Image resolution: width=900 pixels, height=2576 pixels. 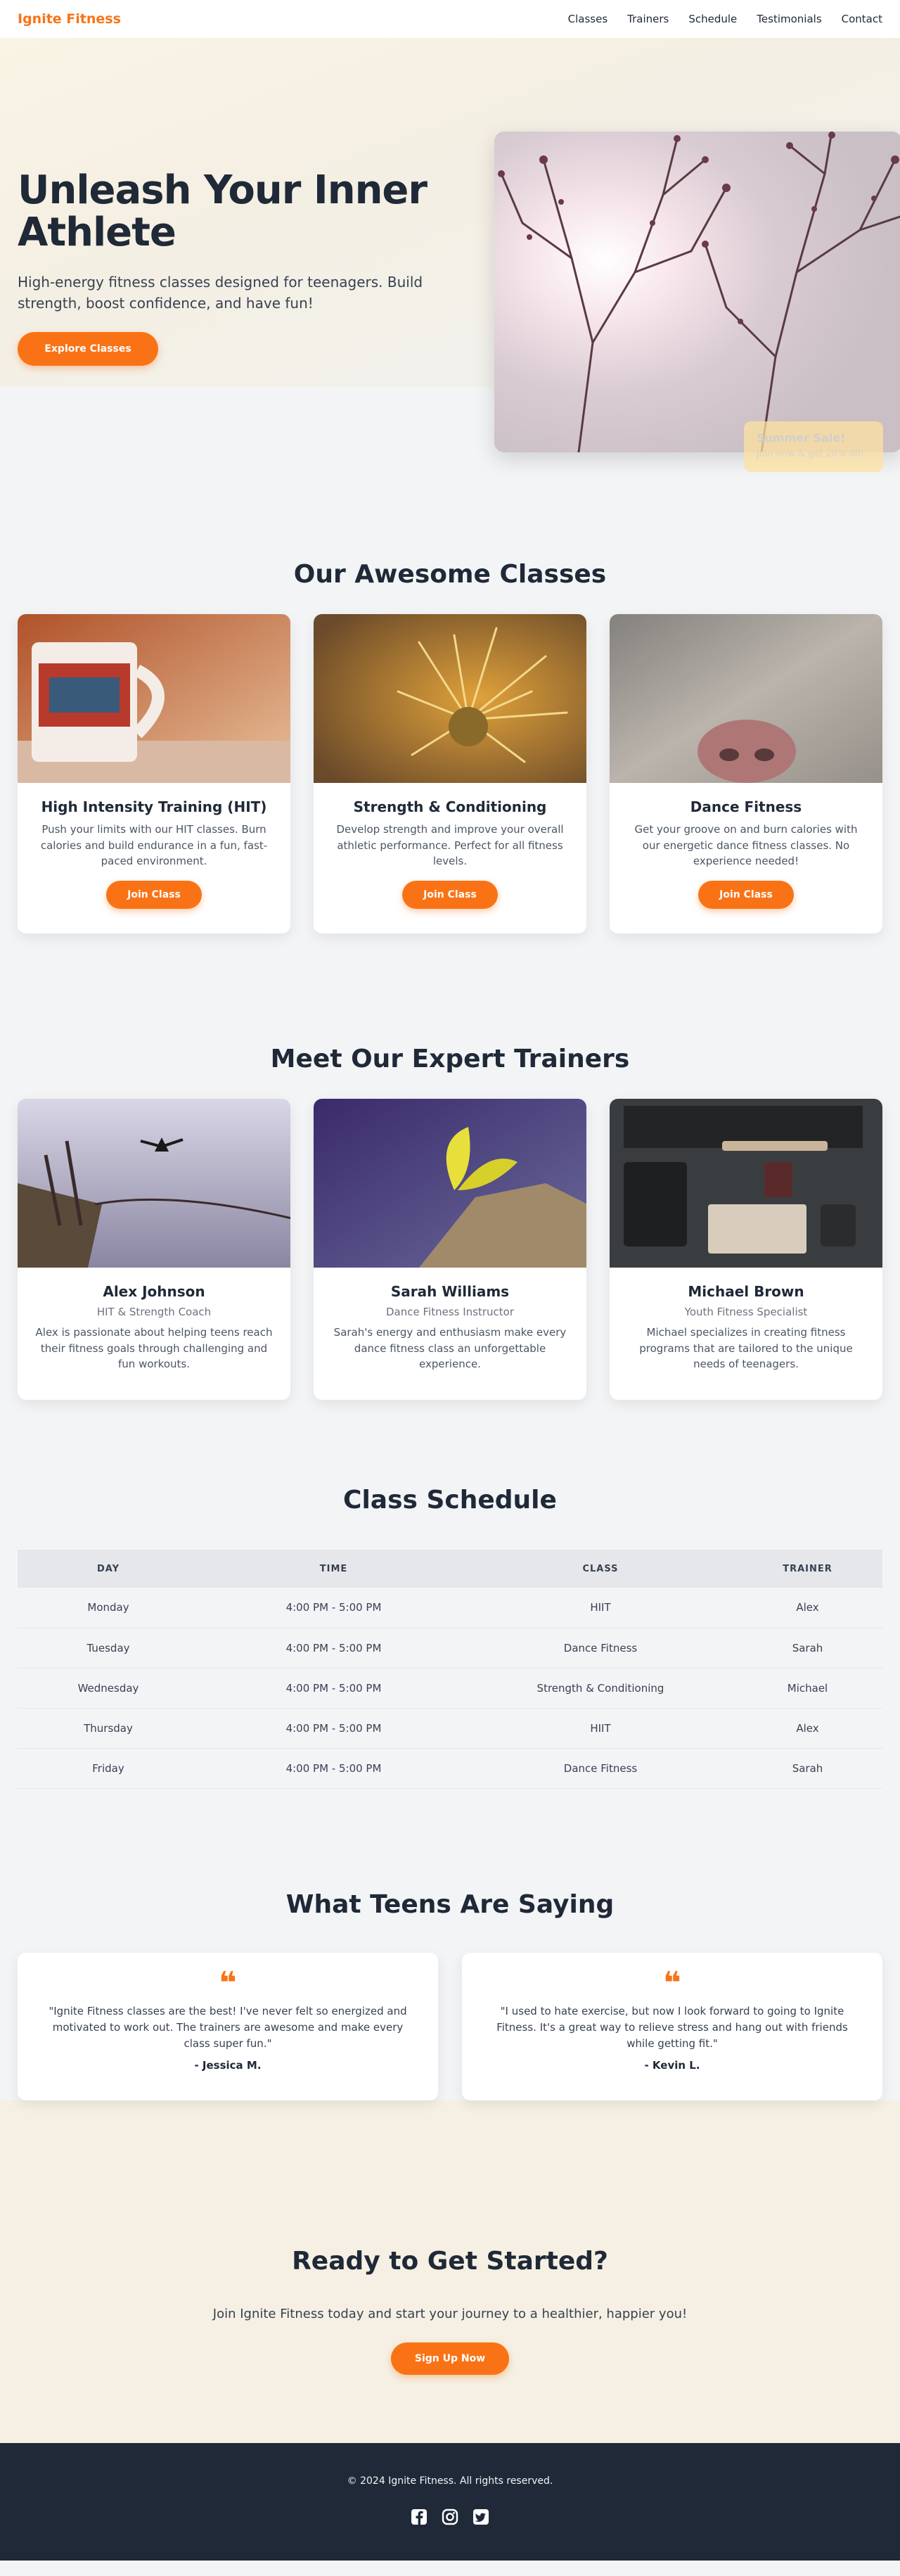 I want to click on sale-subtitle: Join now & get 20% off!, so click(x=811, y=454).